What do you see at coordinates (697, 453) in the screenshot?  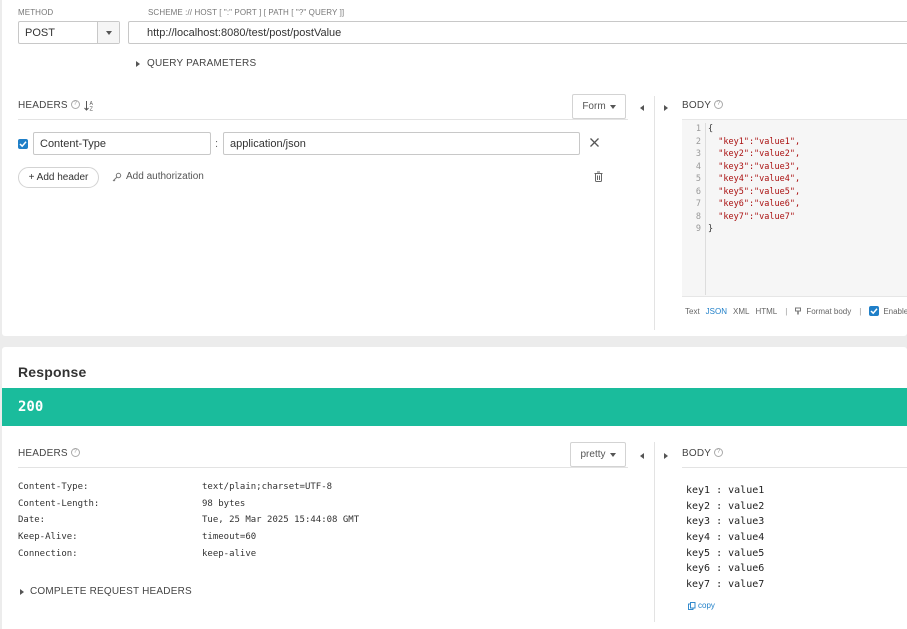 I see `response-body-label: BODY` at bounding box center [697, 453].